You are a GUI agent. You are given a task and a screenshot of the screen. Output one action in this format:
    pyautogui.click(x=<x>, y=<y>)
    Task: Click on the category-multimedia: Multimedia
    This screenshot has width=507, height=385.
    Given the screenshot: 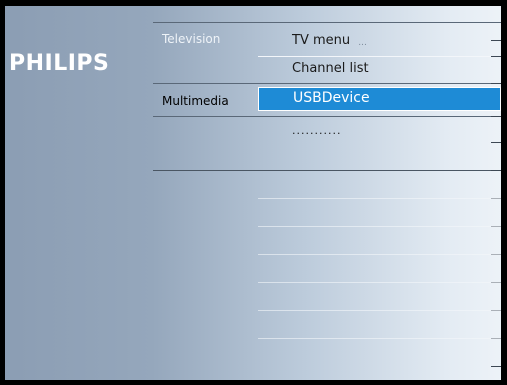 What is the action you would take?
    pyautogui.click(x=195, y=101)
    